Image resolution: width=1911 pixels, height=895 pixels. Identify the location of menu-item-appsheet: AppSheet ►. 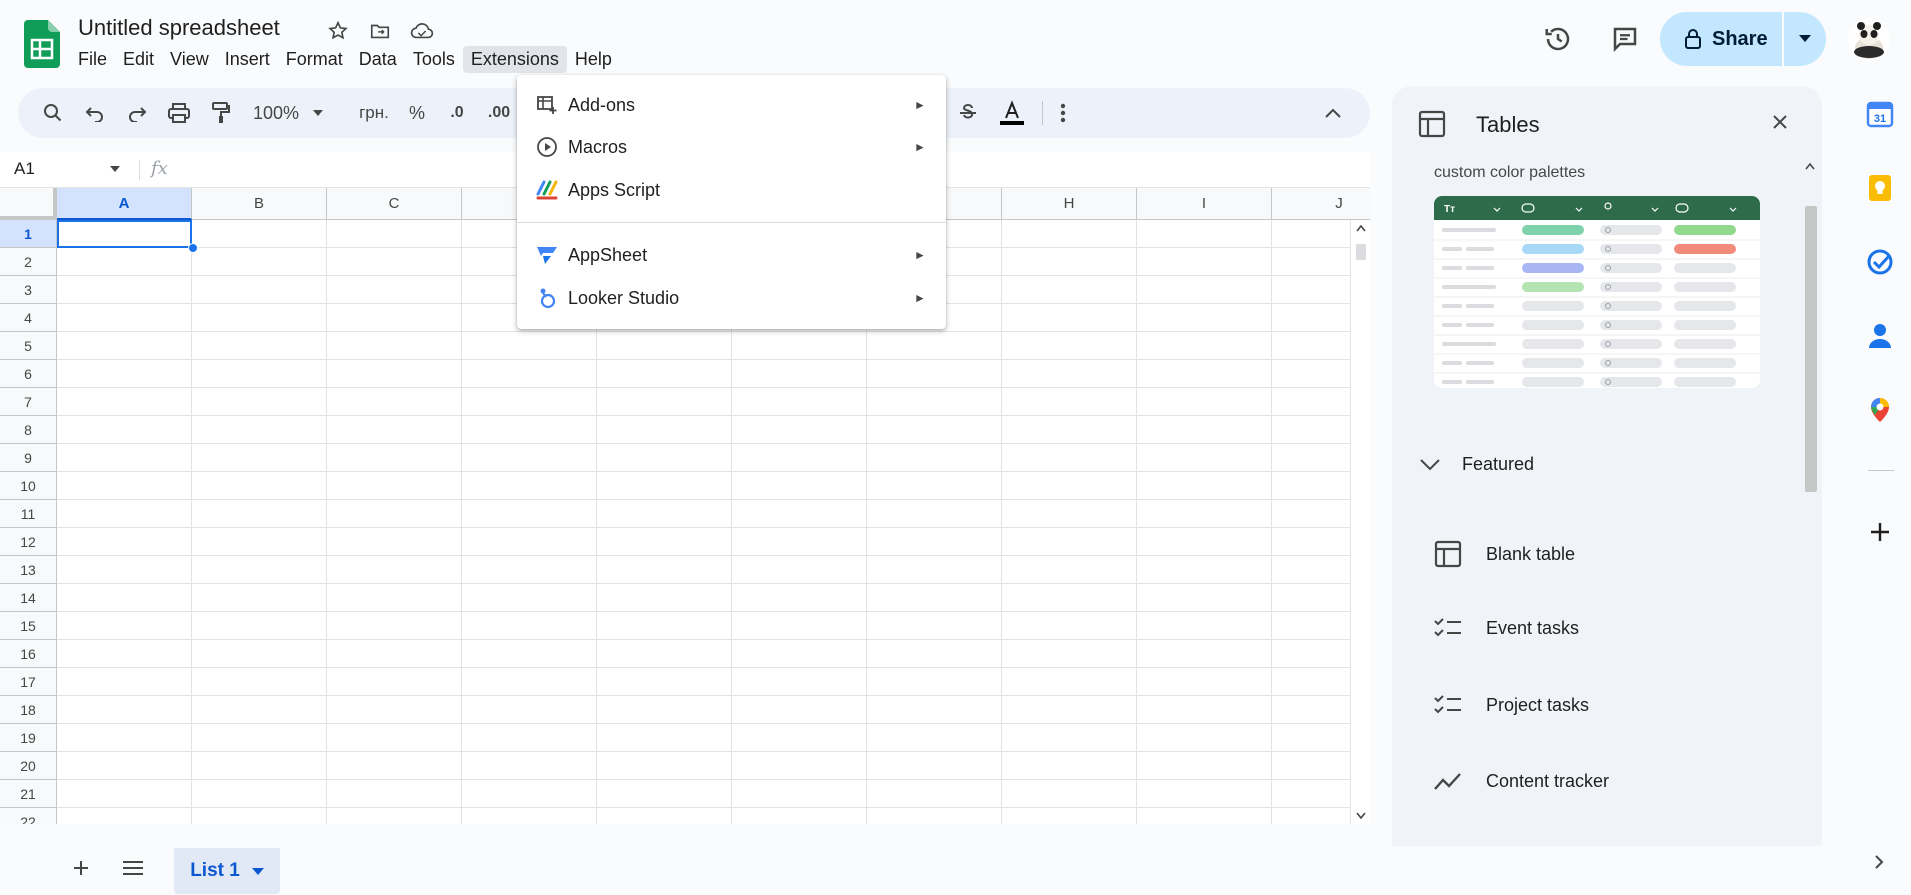
(731, 255).